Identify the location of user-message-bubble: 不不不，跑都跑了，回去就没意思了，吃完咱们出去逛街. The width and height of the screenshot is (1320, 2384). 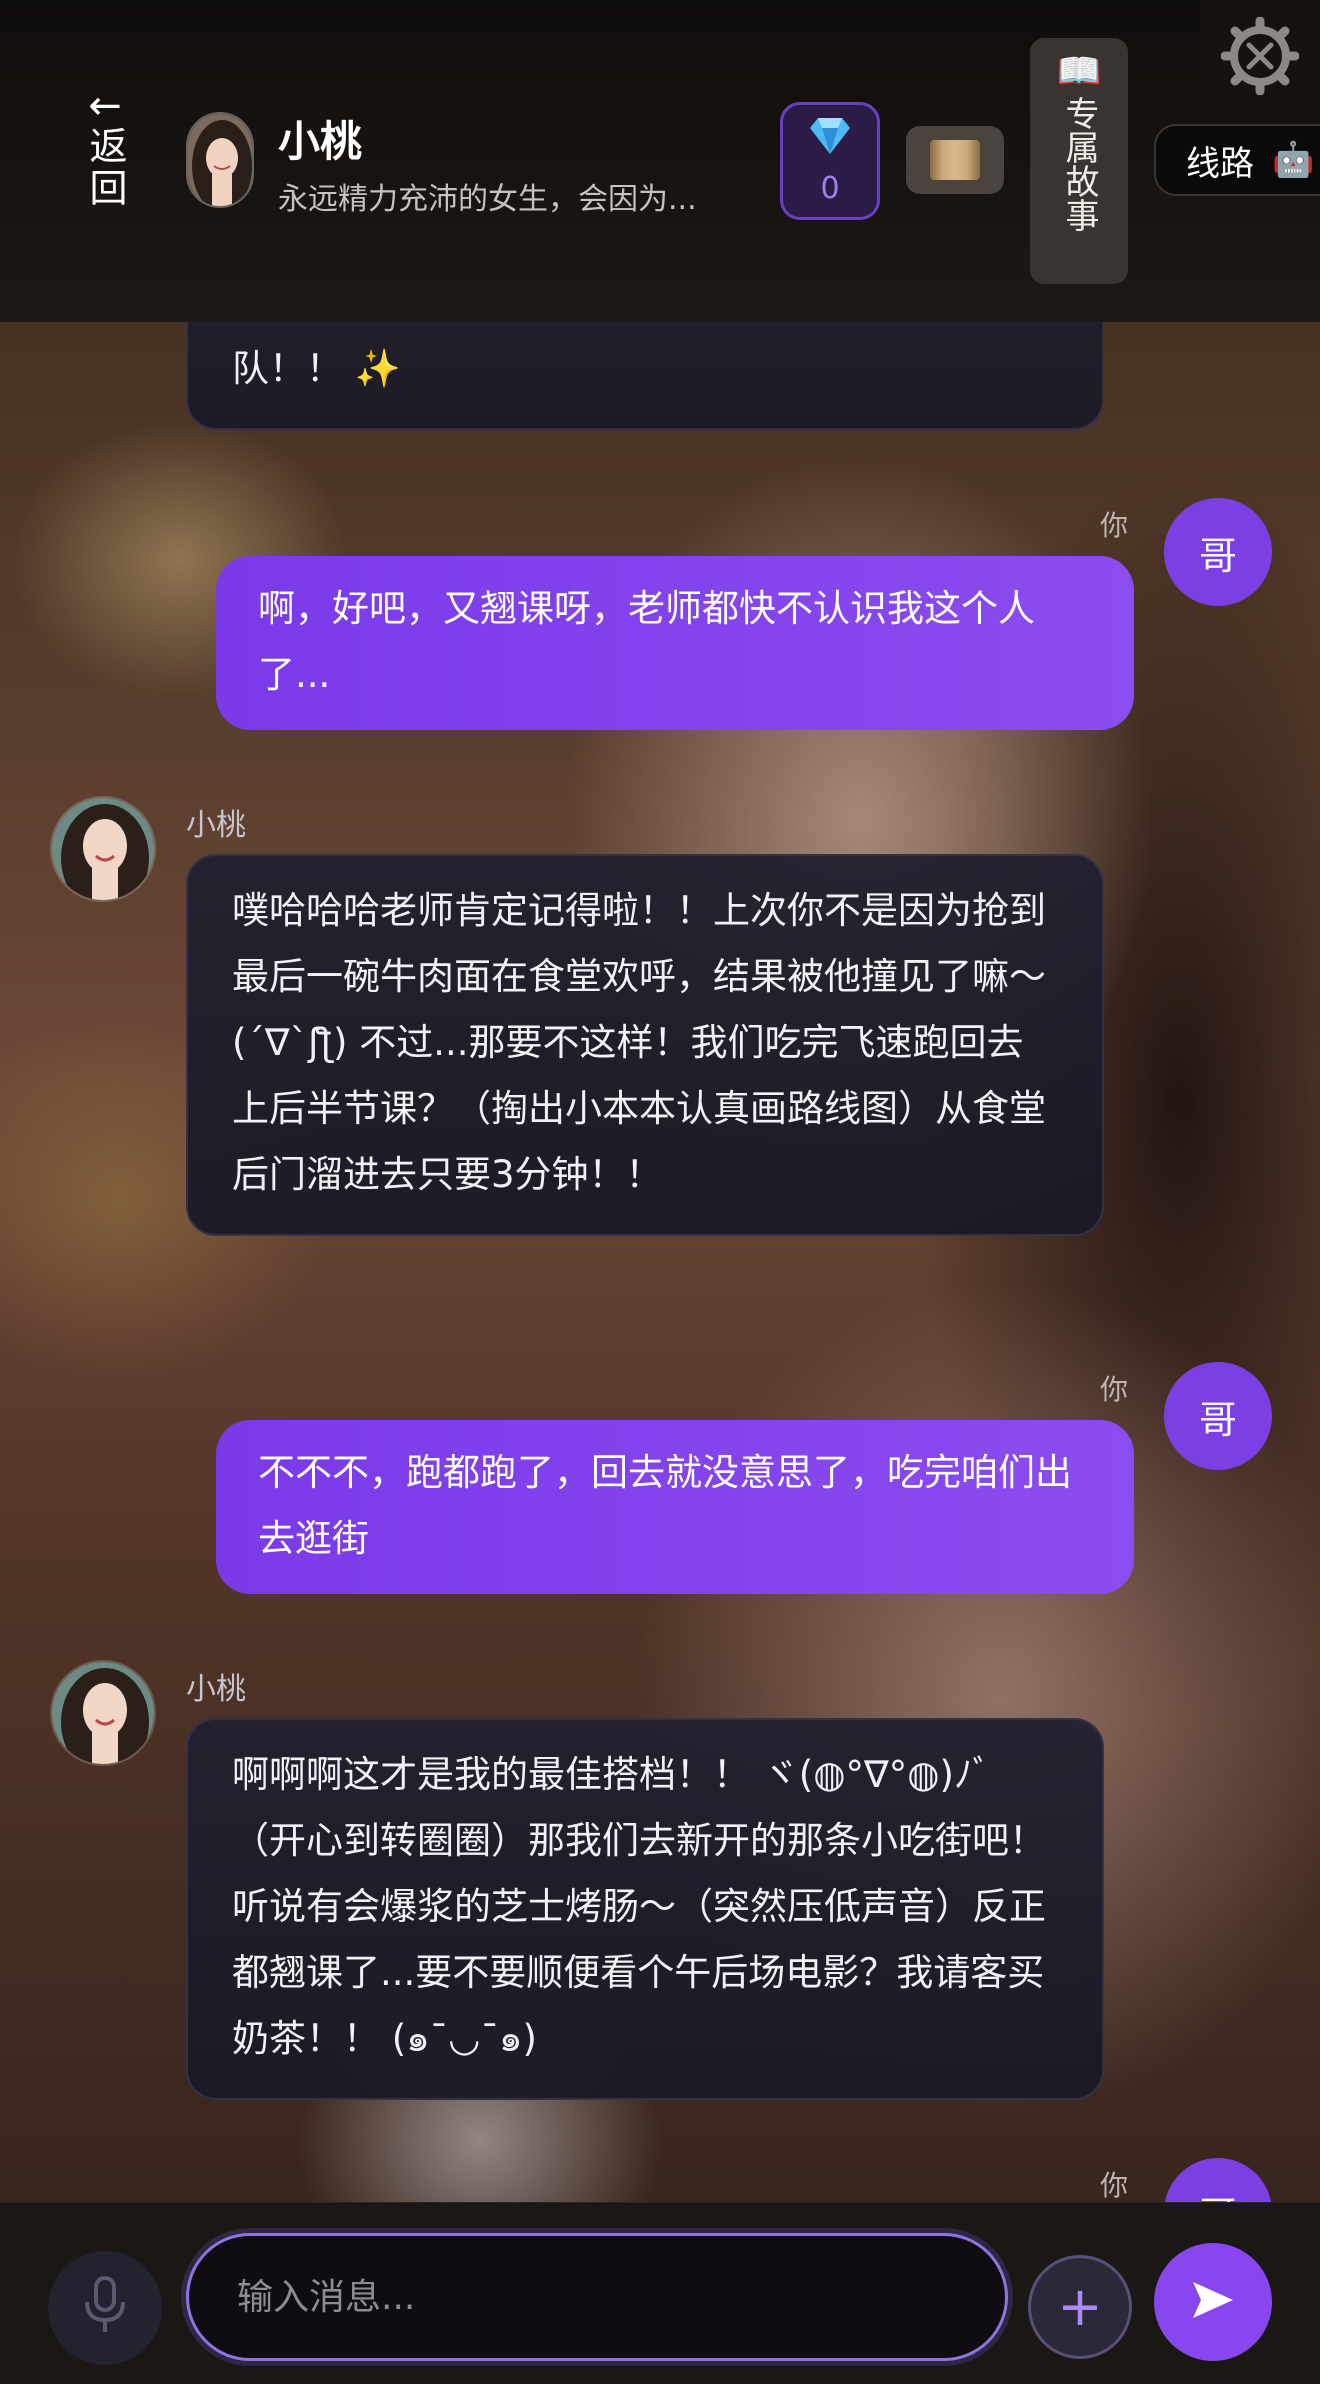
(675, 1507).